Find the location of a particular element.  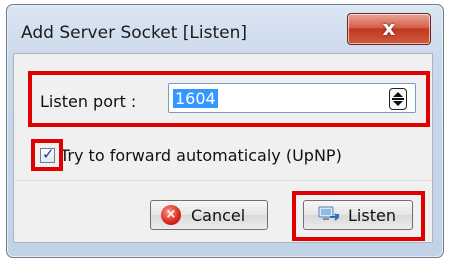

cancel-button-label: Cancel is located at coordinates (218, 215).